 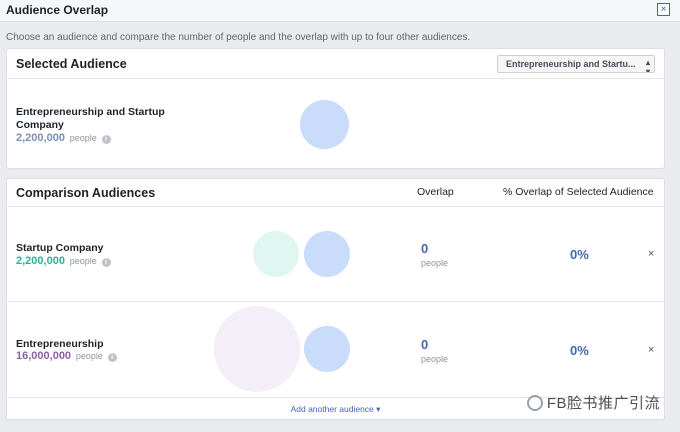 I want to click on close-icon: ×, so click(x=663, y=9).